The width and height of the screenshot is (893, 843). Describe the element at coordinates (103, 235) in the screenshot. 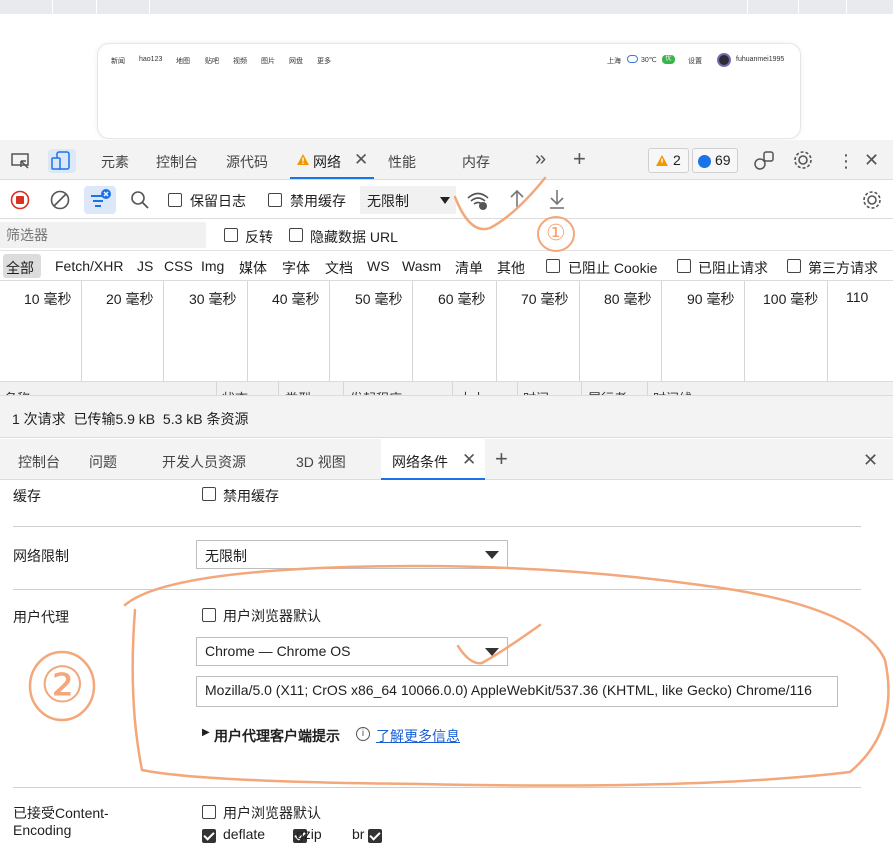

I see `filter-input` at that location.